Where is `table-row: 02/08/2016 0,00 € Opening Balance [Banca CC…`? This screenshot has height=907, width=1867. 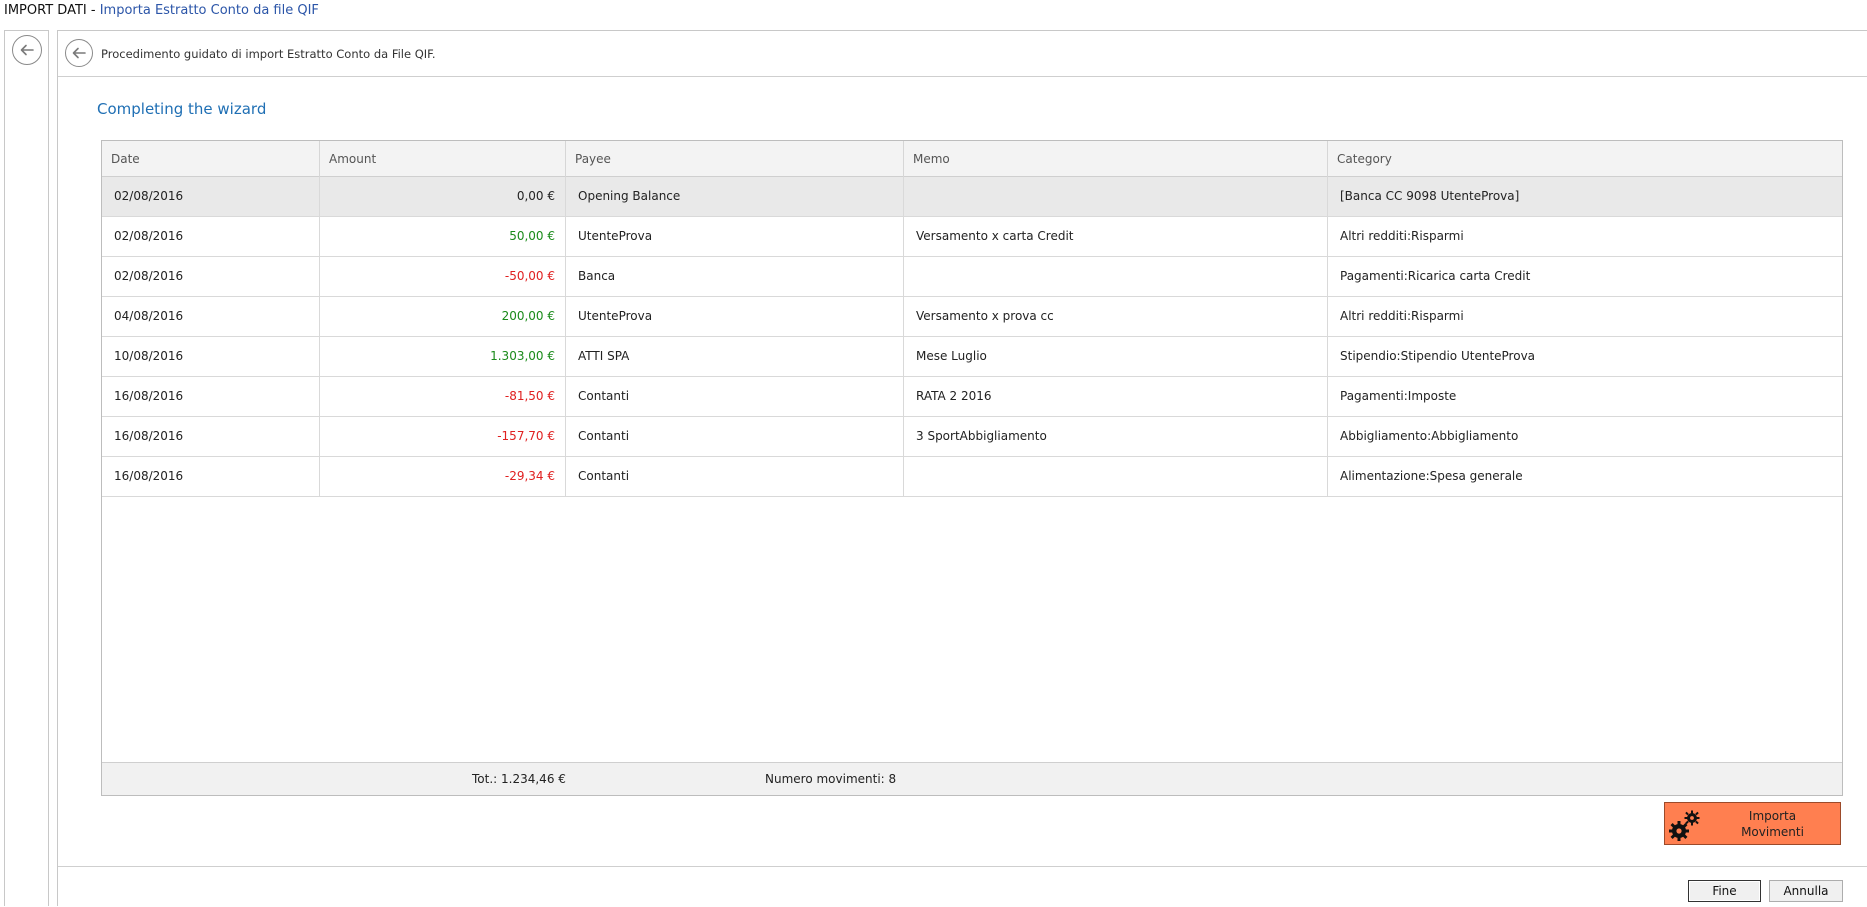
table-row: 02/08/2016 0,00 € Opening Balance [Banca CC… is located at coordinates (972, 197).